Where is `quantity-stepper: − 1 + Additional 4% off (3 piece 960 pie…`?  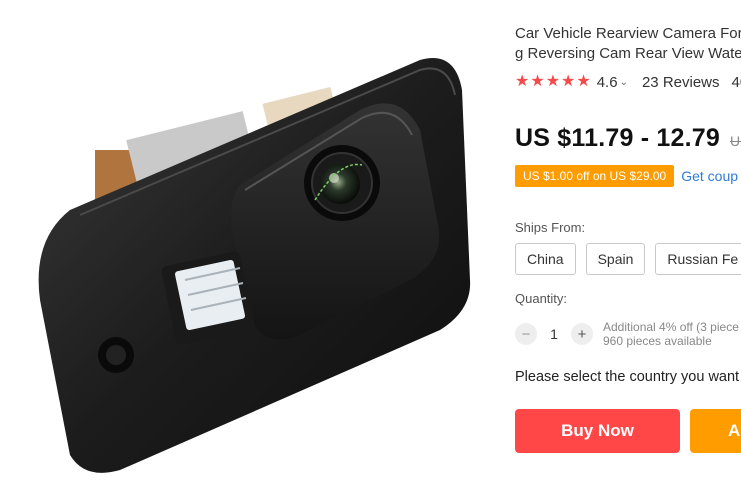
quantity-stepper: − 1 + Additional 4% off (3 piece 960 pie… is located at coordinates (627, 334).